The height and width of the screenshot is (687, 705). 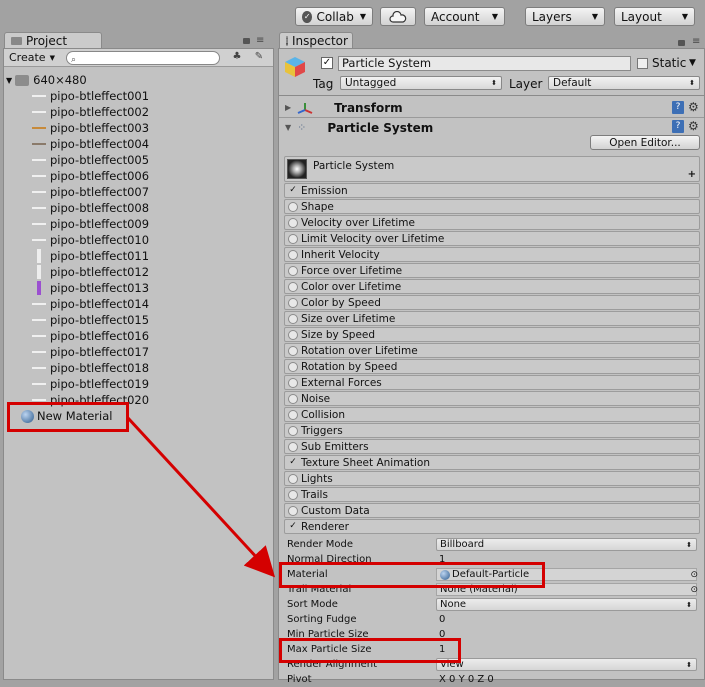 I want to click on tree-item: pipo-btleffect011, so click(x=90, y=256).